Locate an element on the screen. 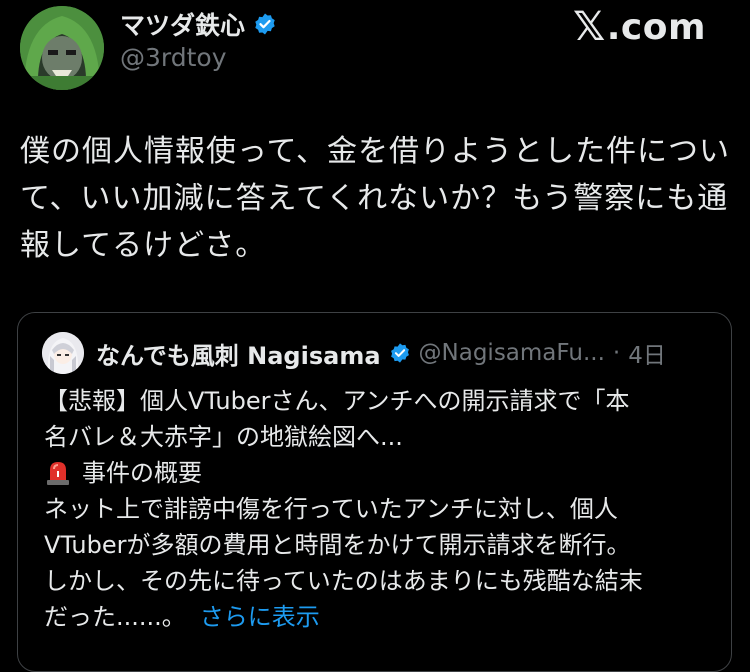 The height and width of the screenshot is (672, 750). quote-line: 事件の概要 is located at coordinates (142, 473).